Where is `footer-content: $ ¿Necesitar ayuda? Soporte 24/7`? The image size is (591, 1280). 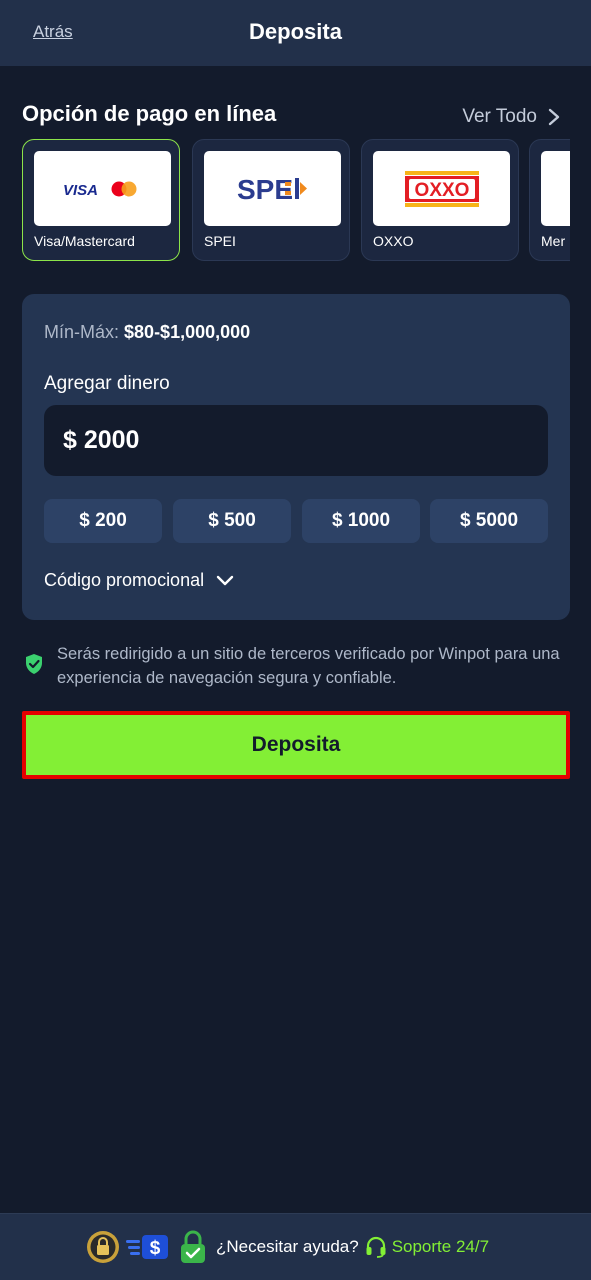 footer-content: $ ¿Necesitar ayuda? Soporte 24/7 is located at coordinates (287, 1247).